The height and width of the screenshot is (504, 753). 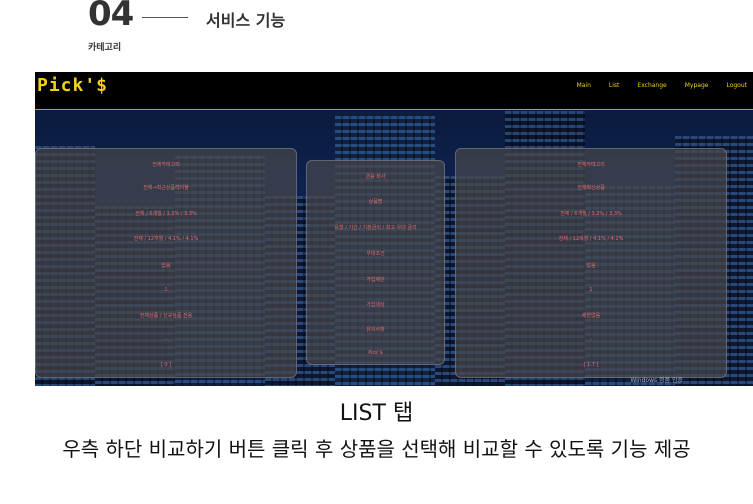 What do you see at coordinates (614, 85) in the screenshot?
I see `nav-list: List` at bounding box center [614, 85].